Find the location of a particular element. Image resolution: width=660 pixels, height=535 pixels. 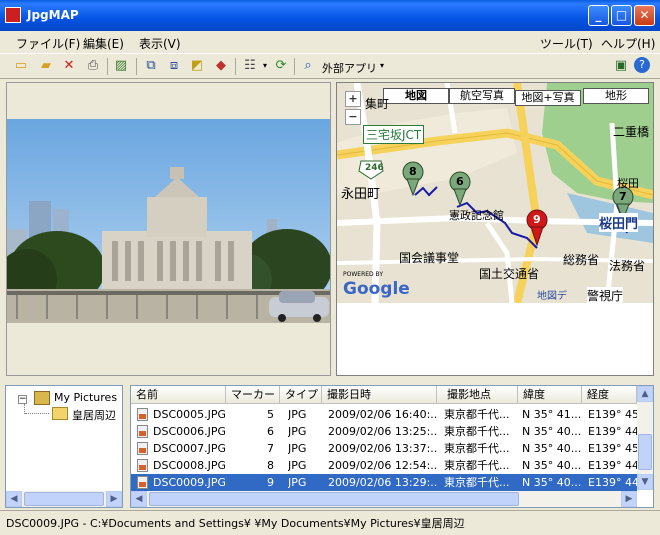

menu-edit: 編集(E) is located at coordinates (103, 43).